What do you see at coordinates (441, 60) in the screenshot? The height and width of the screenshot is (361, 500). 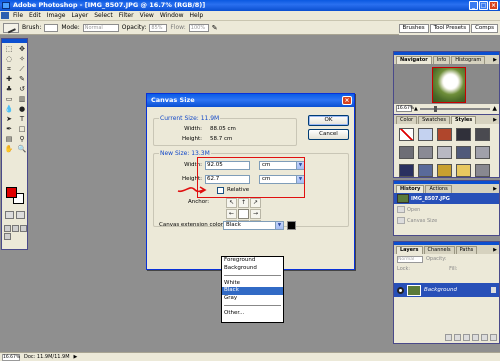 I see `tab-info: Info` at bounding box center [441, 60].